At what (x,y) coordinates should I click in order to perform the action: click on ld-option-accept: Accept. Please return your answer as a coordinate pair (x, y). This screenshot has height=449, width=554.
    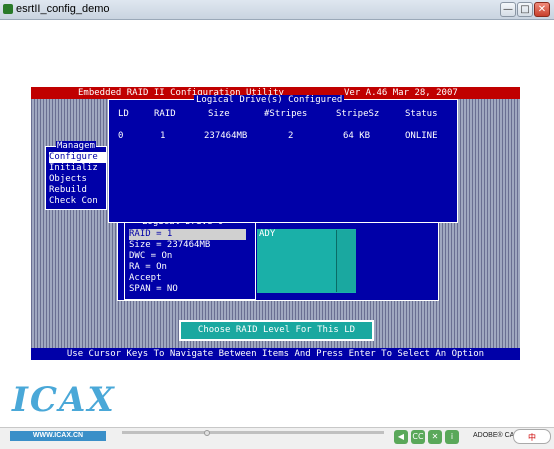
    Looking at the image, I should click on (145, 278).